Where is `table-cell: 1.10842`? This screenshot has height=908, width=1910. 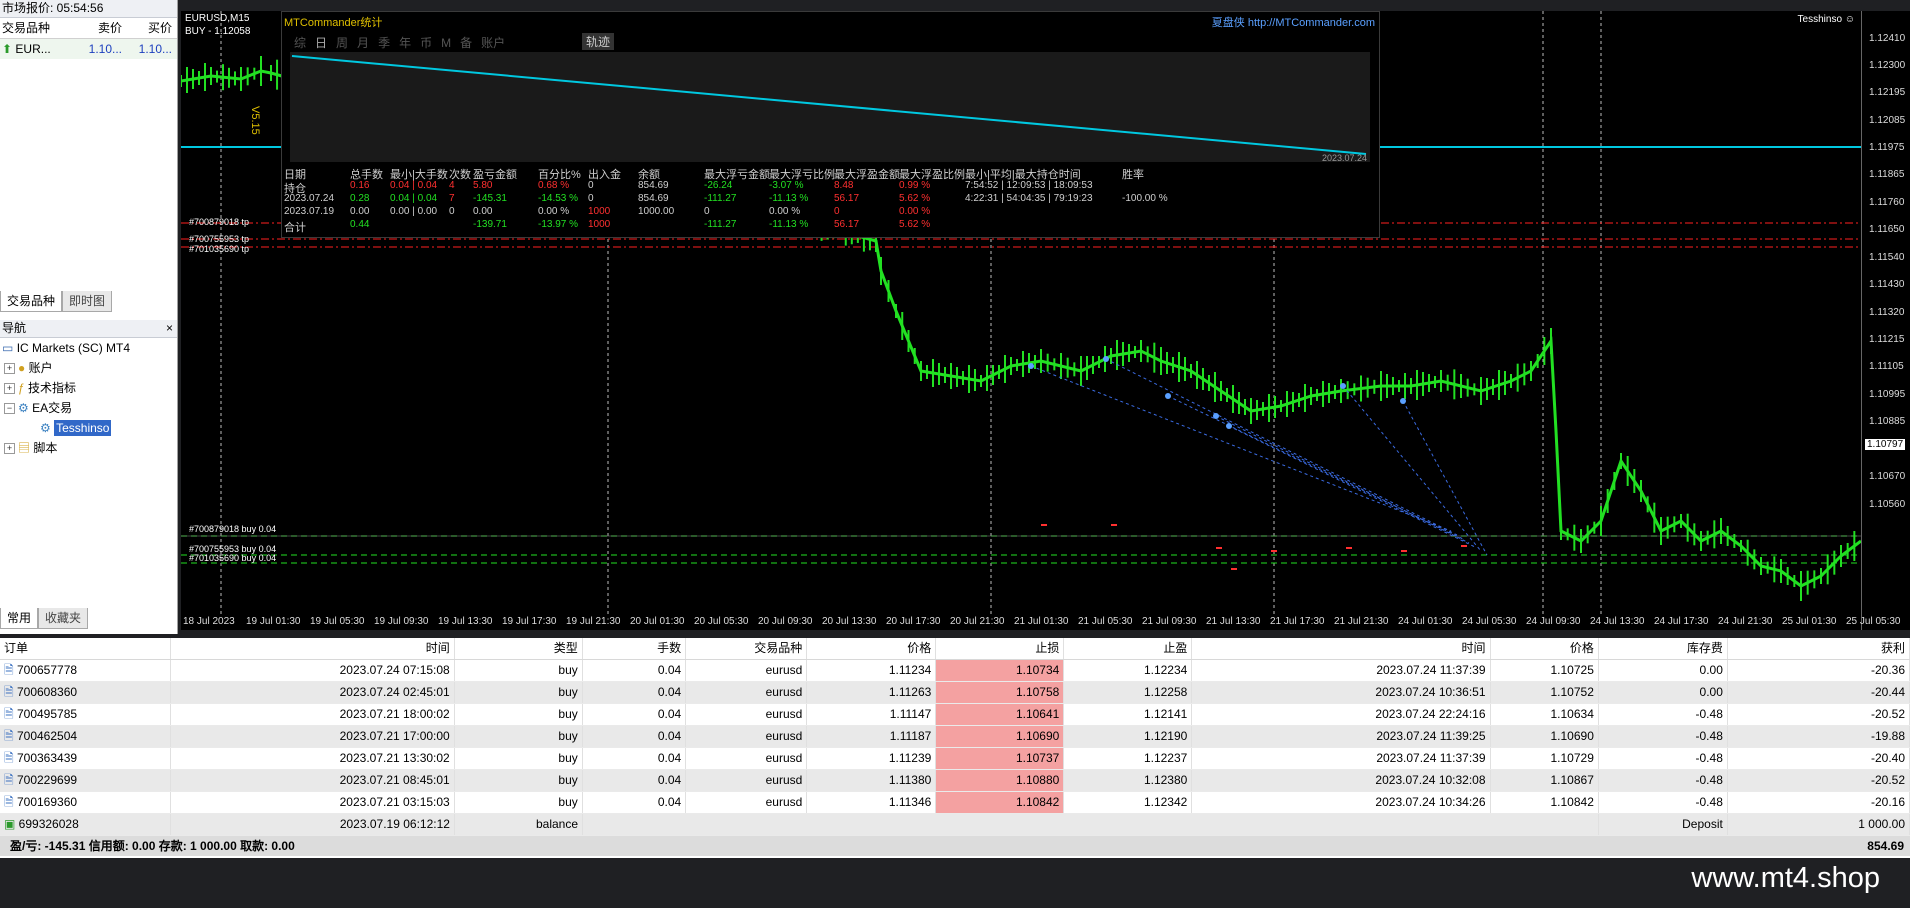 table-cell: 1.10842 is located at coordinates (1000, 802).